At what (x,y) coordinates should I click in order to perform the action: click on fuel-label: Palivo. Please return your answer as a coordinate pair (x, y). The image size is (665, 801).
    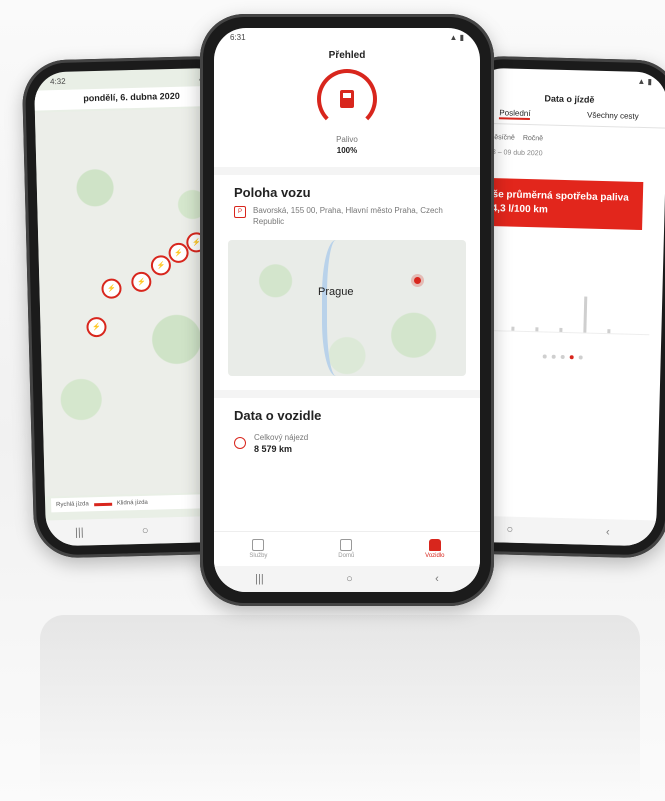
    Looking at the image, I should click on (347, 139).